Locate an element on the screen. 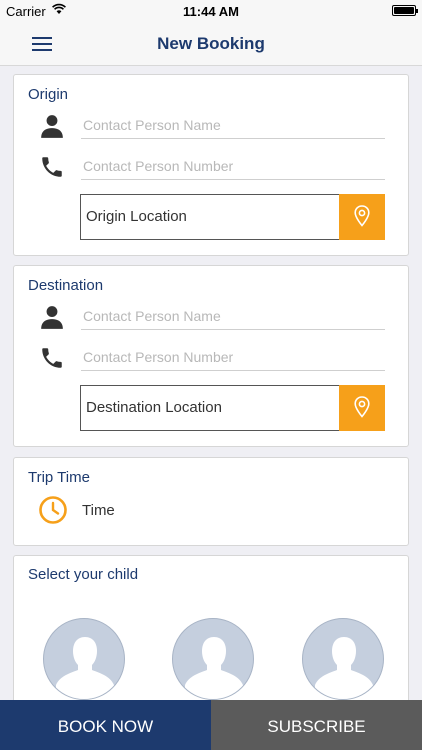 This screenshot has height=750, width=422. page-title: New Booking is located at coordinates (211, 43).